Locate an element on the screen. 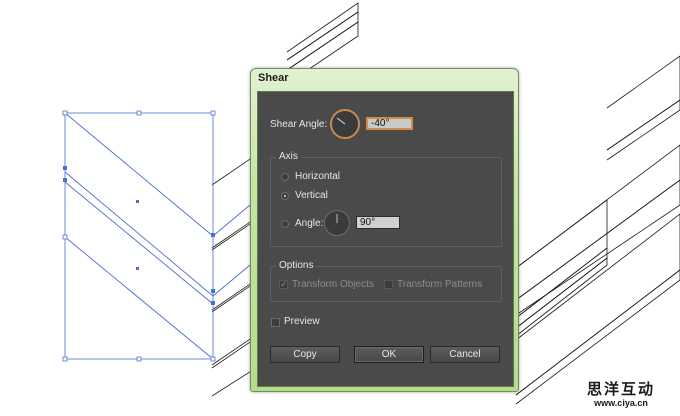 This screenshot has height=416, width=680. ok-button: OK is located at coordinates (389, 354).